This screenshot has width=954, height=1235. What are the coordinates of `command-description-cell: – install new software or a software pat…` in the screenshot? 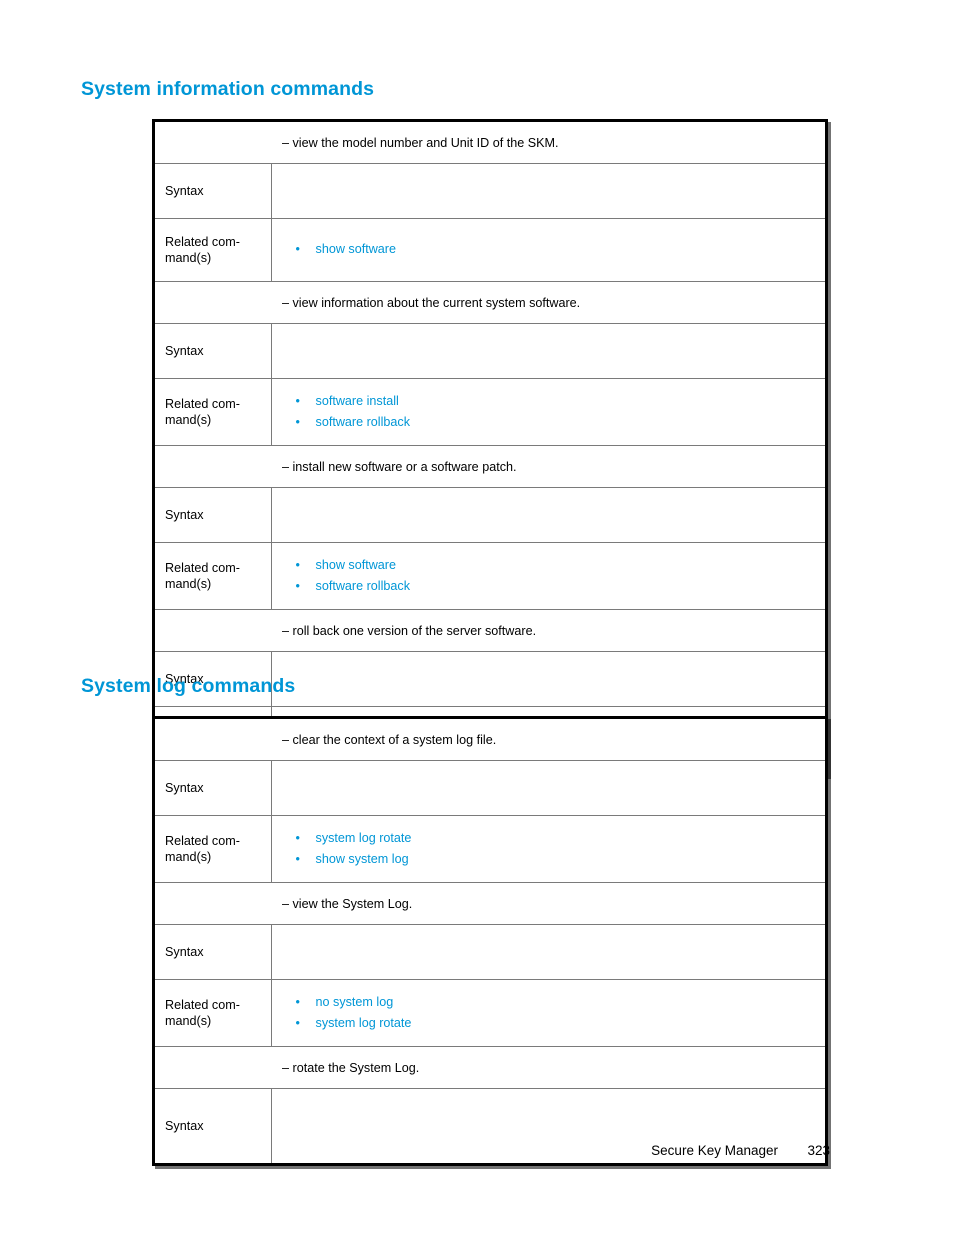 It's located at (490, 466).